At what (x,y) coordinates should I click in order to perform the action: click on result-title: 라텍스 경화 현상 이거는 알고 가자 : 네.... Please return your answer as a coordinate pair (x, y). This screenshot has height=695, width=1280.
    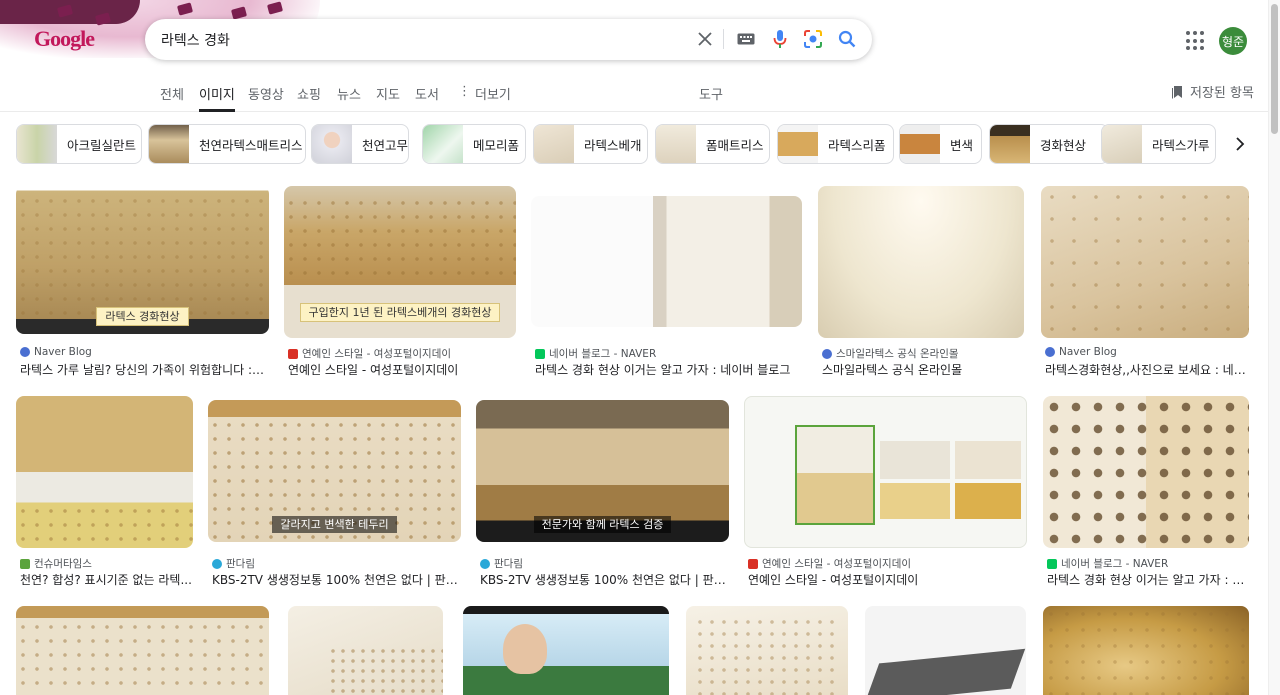
    Looking at the image, I should click on (1148, 579).